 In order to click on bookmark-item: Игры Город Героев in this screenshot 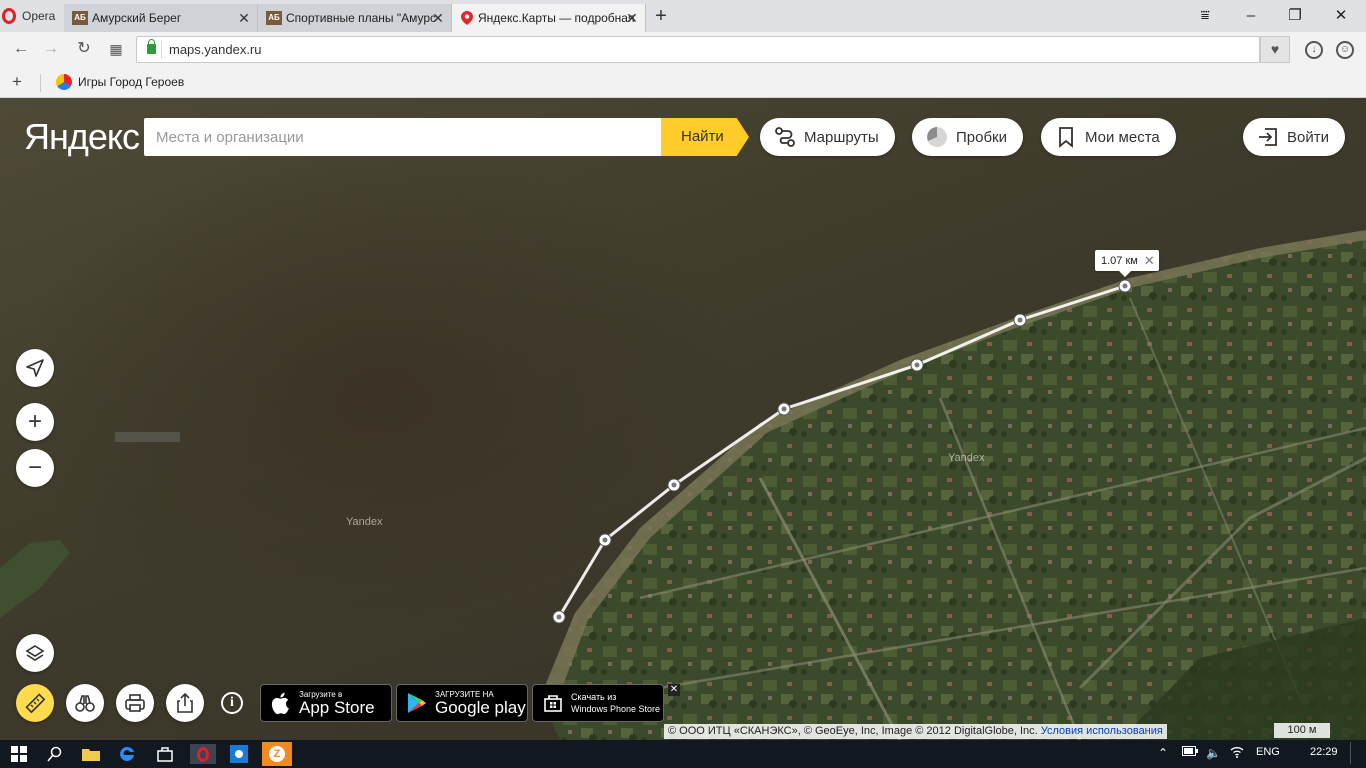, I will do `click(120, 82)`.